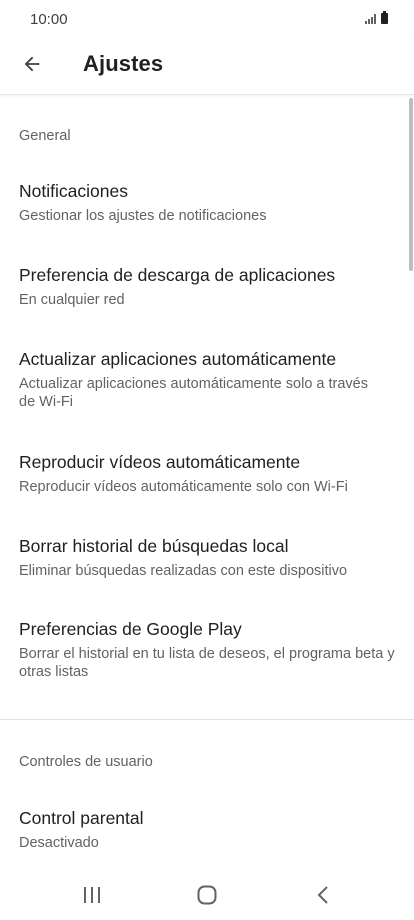 Image resolution: width=414 pixels, height=920 pixels. I want to click on home-button, so click(207, 895).